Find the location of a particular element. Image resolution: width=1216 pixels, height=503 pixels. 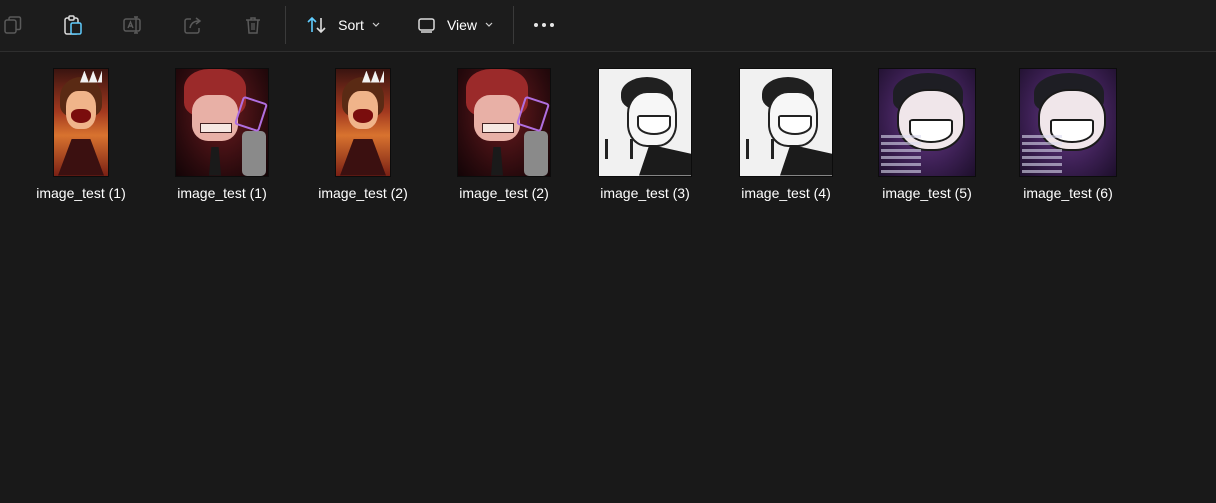

copy-icon is located at coordinates (13, 25).